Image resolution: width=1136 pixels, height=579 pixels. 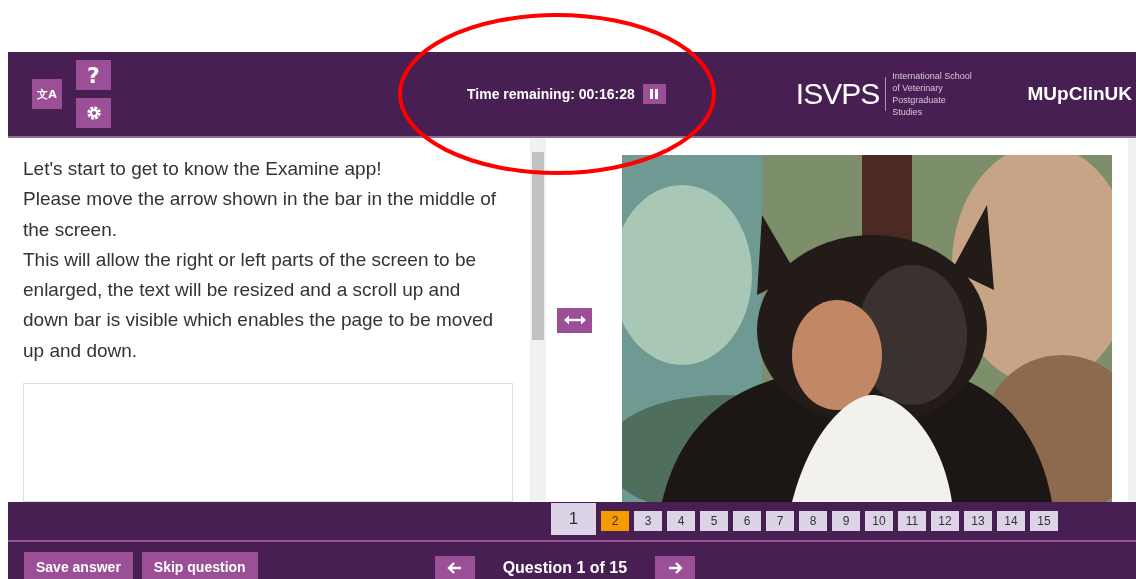 I want to click on pause-button, so click(x=654, y=94).